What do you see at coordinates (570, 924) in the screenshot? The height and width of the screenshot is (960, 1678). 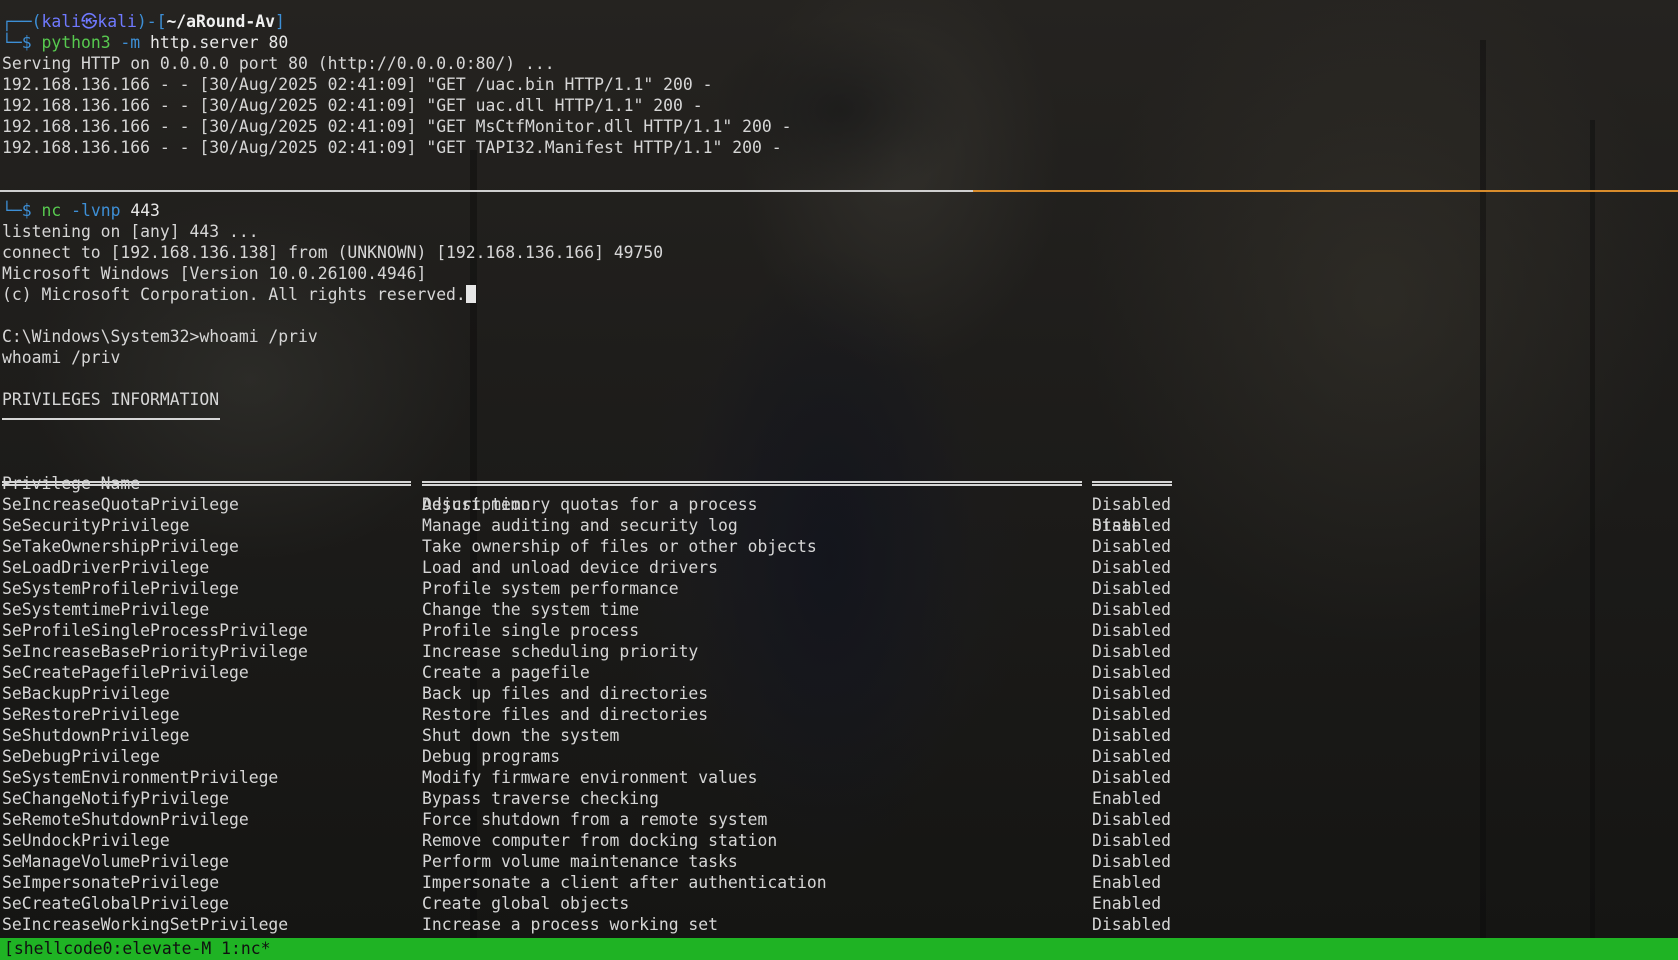 I see `privilege-description: Increase a process working set` at bounding box center [570, 924].